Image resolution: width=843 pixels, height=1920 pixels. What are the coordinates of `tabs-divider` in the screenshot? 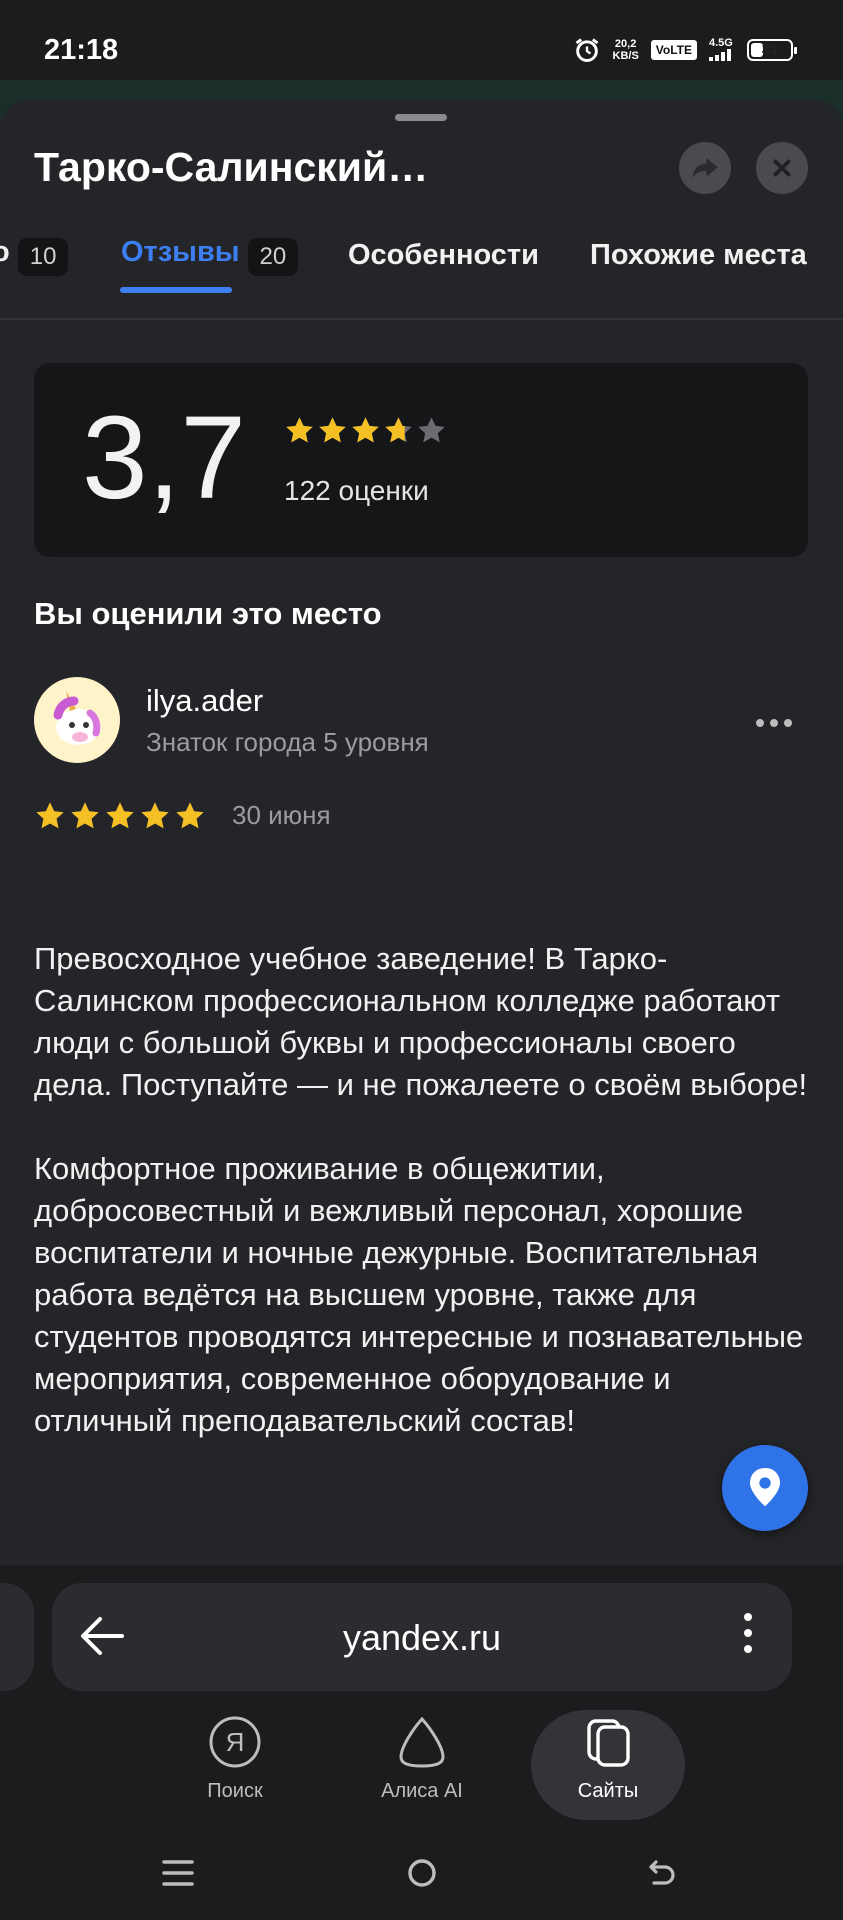 It's located at (421, 319).